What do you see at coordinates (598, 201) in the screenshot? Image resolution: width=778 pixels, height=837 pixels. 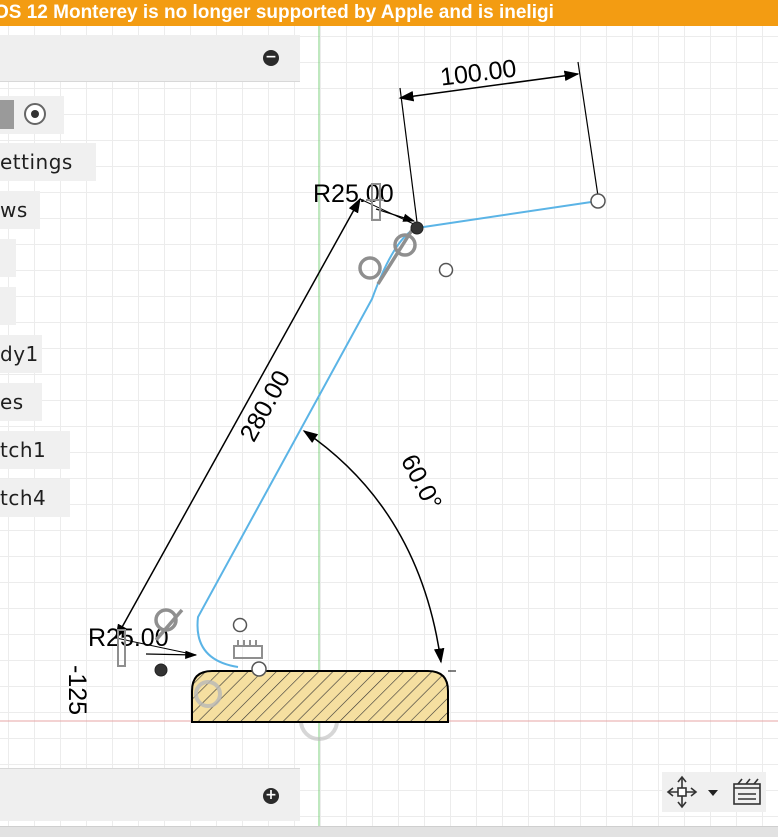 I see `sketch-point-end` at bounding box center [598, 201].